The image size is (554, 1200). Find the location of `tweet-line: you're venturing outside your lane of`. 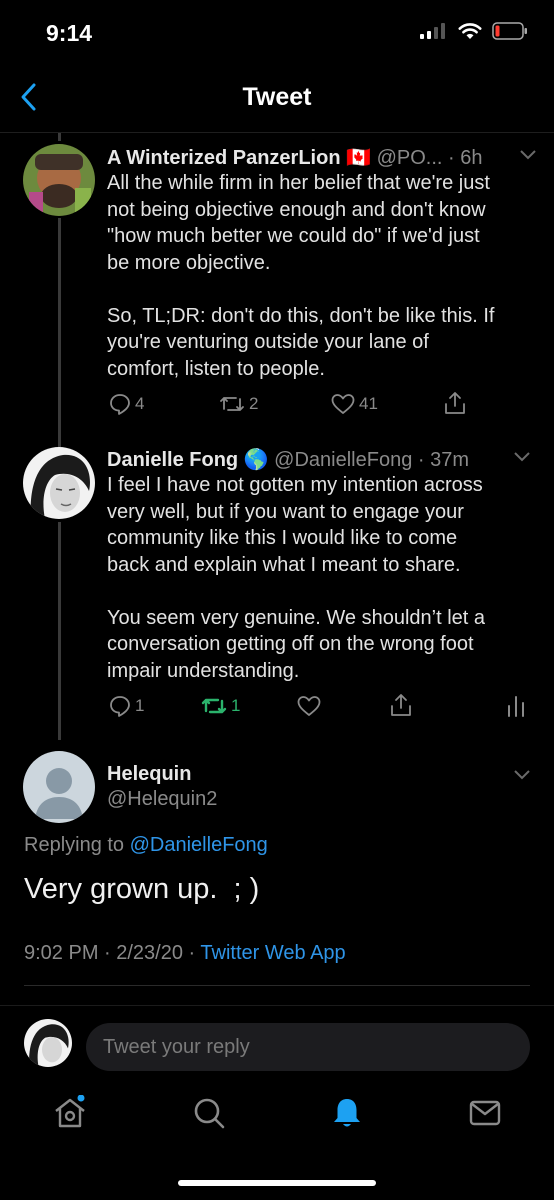

tweet-line: you're venturing outside your lane of is located at coordinates (268, 342).